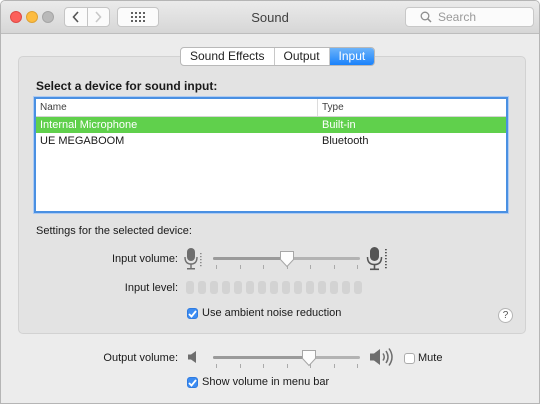 The height and width of the screenshot is (404, 540). I want to click on input-volume-knob, so click(287, 259).